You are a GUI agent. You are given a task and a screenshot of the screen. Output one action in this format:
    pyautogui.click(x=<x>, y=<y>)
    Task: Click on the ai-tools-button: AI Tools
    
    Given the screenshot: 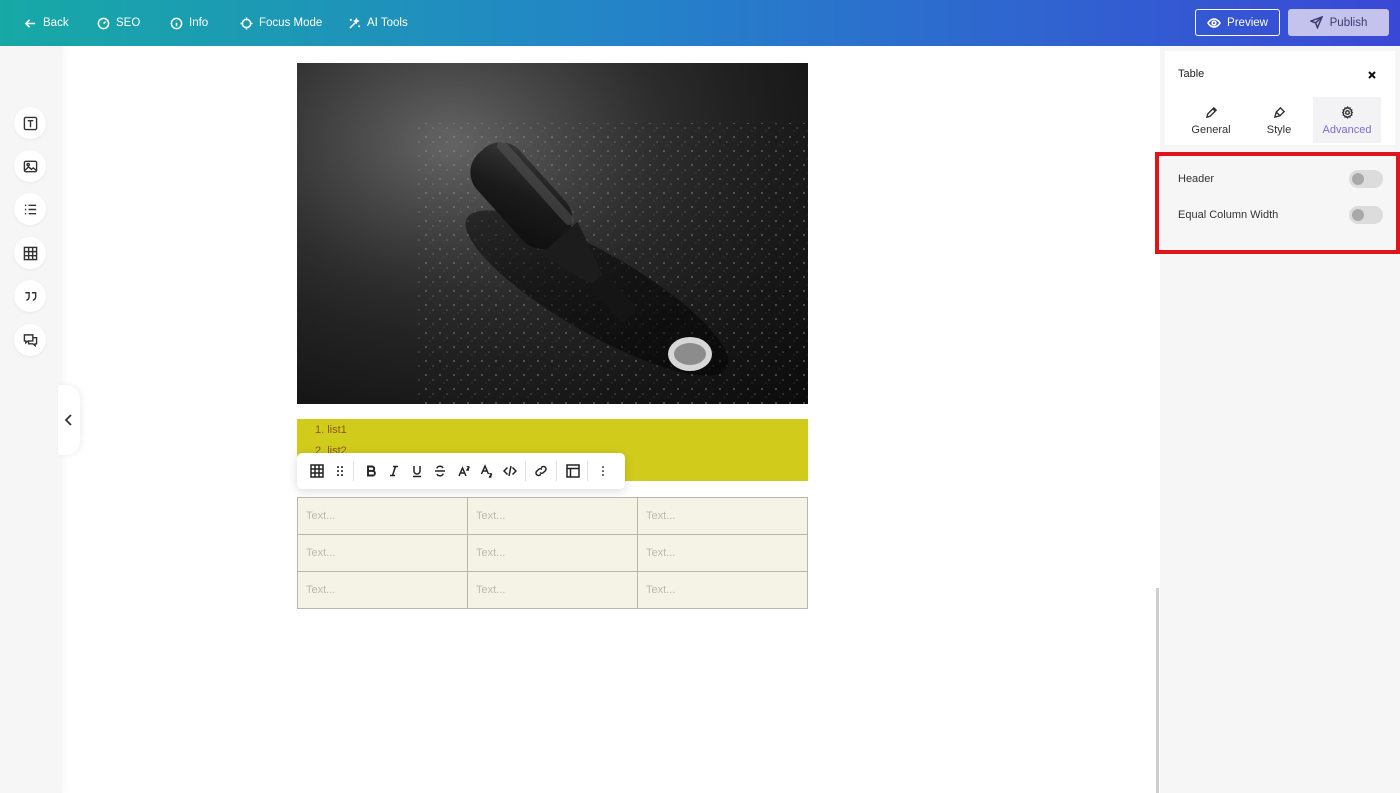 What is the action you would take?
    pyautogui.click(x=378, y=23)
    